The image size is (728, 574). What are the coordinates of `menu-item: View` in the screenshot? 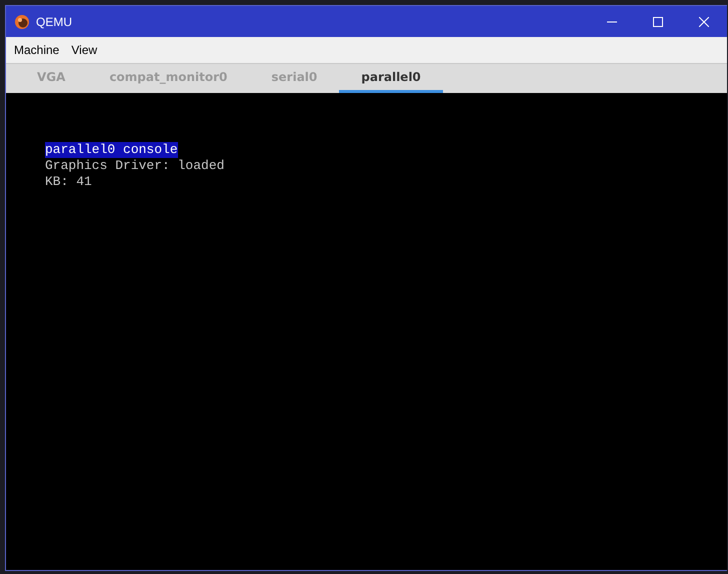 It's located at (84, 50).